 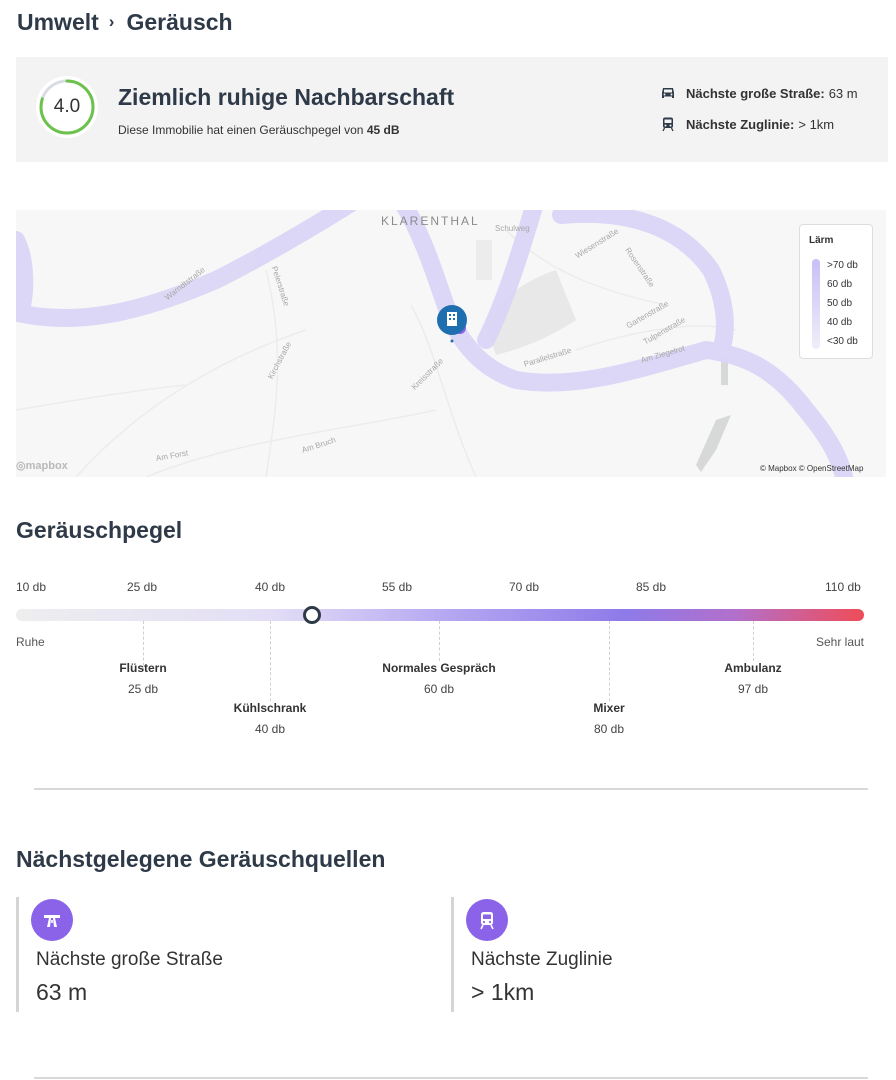 What do you see at coordinates (843, 93) in the screenshot?
I see `summary-road-value: 63 m` at bounding box center [843, 93].